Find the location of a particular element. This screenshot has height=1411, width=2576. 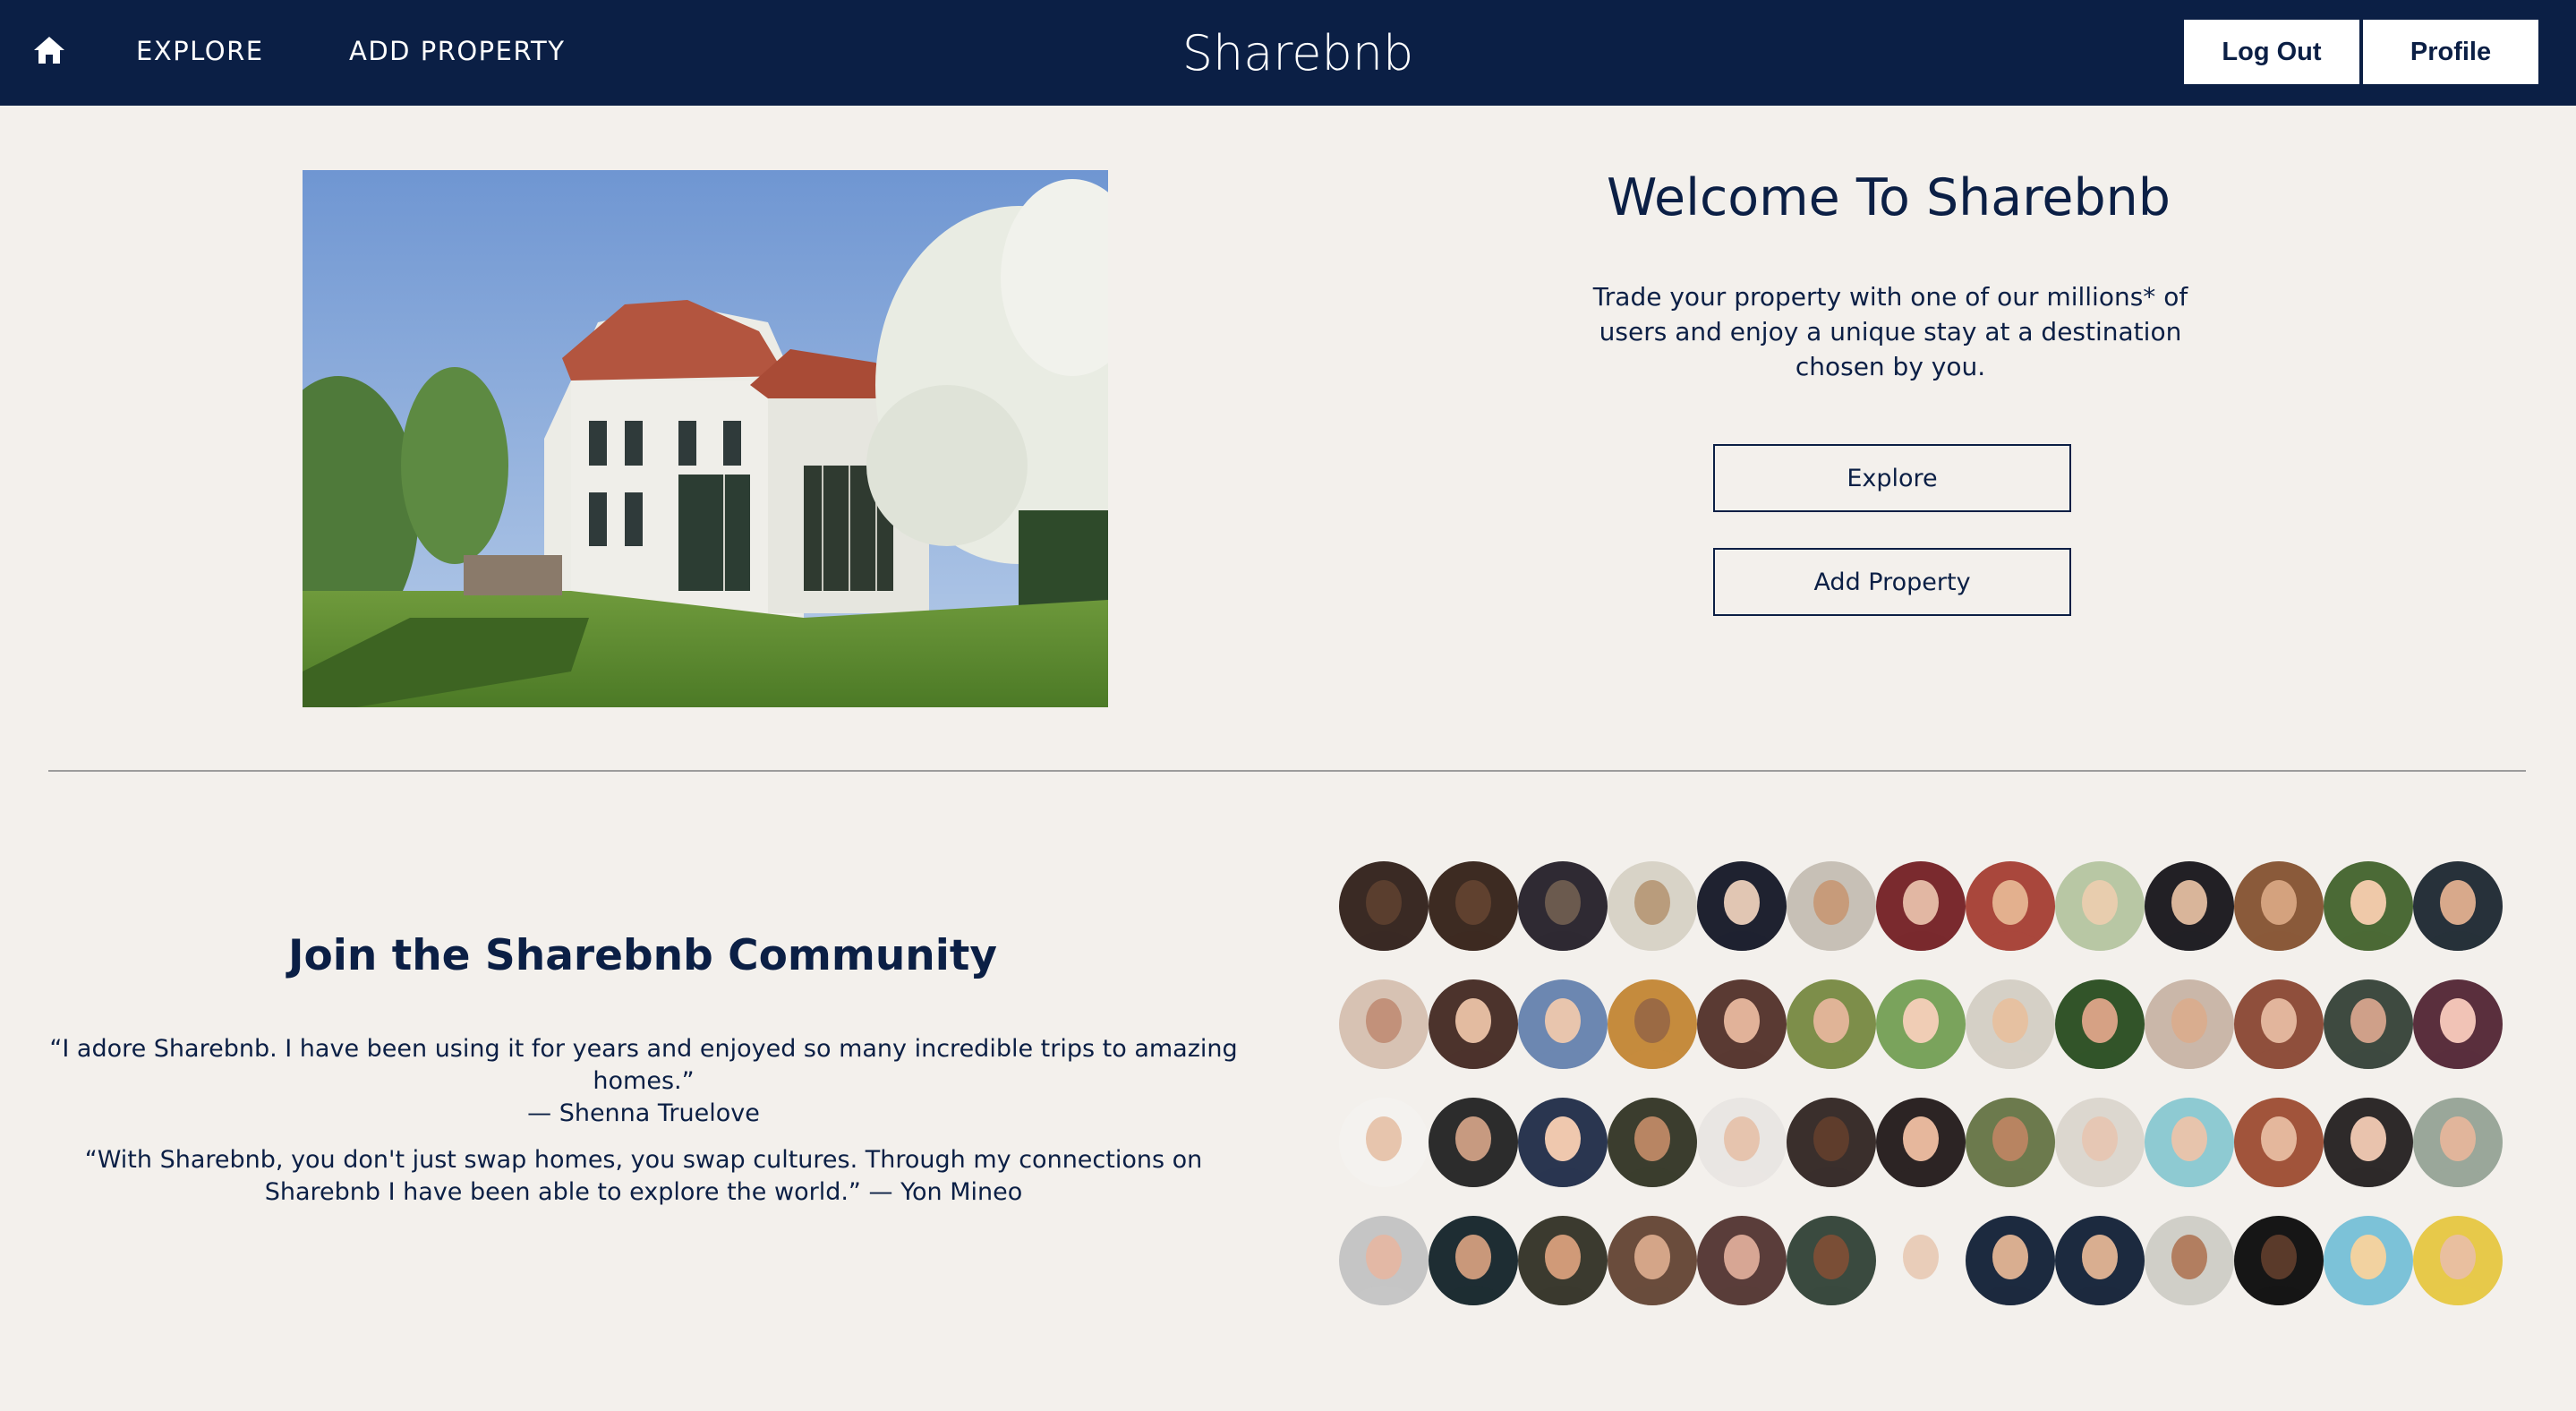

hero-house-image is located at coordinates (705, 438).